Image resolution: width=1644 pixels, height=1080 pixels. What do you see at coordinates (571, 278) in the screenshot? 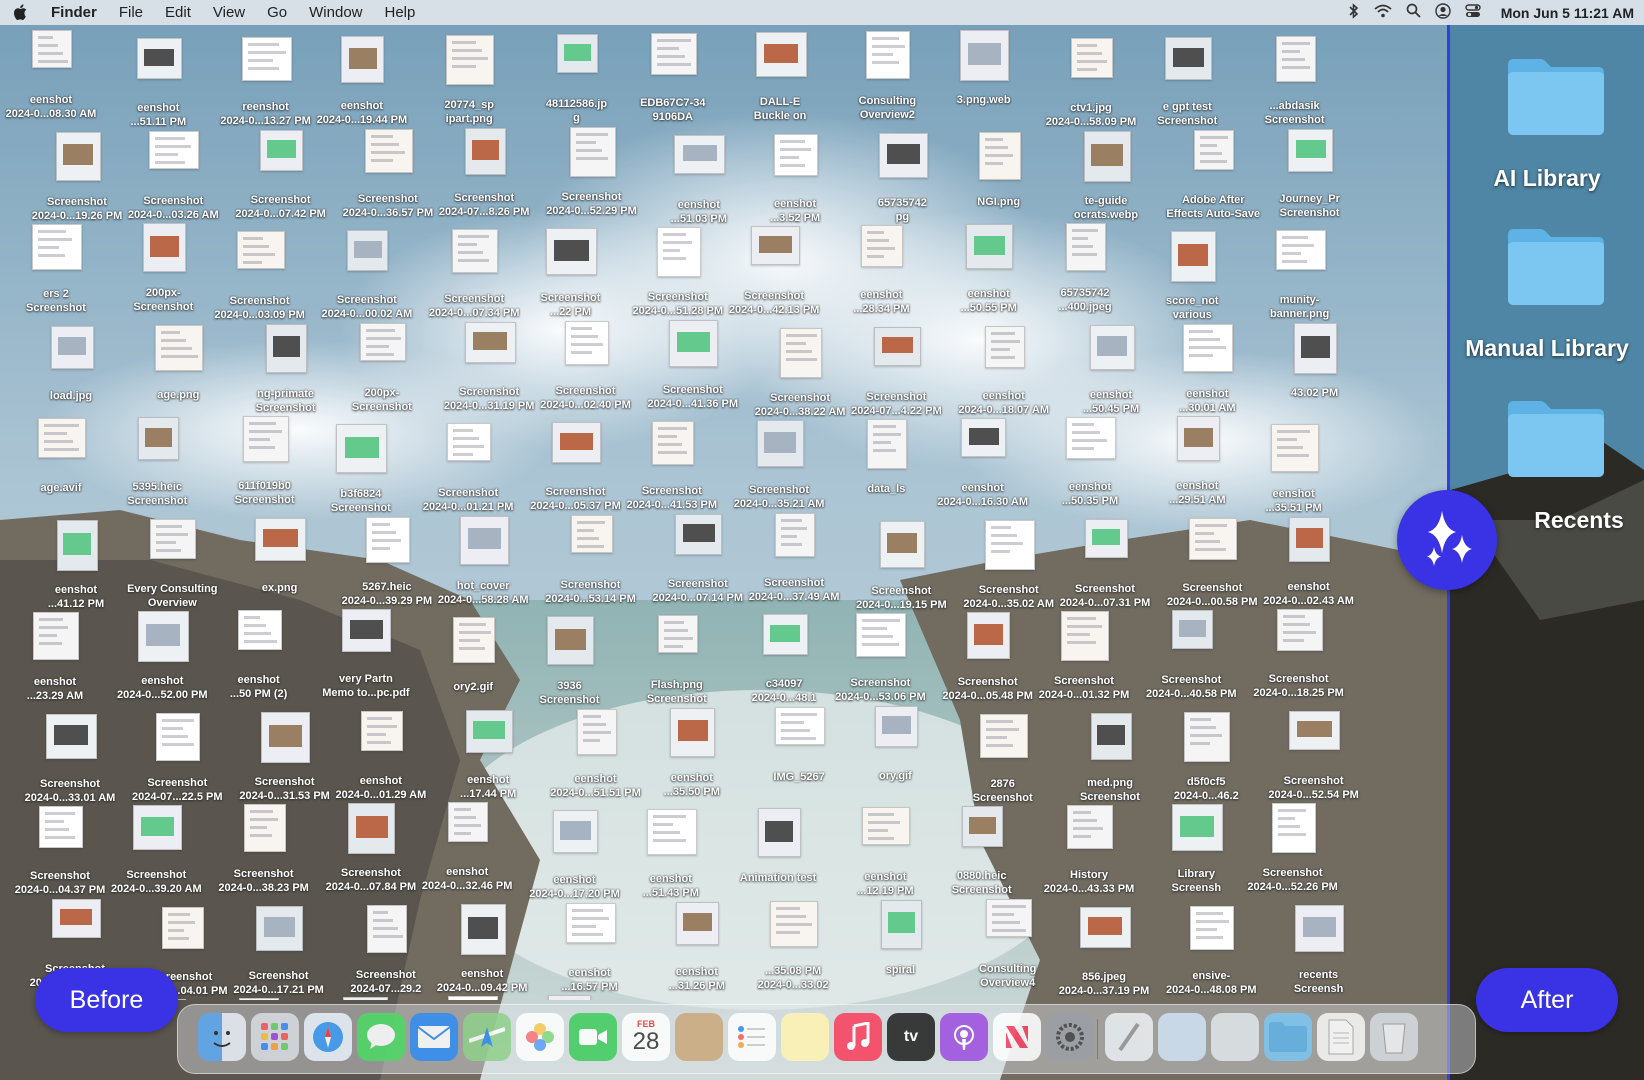
I see `desktop-file: Screenshot ...22 PM` at bounding box center [571, 278].